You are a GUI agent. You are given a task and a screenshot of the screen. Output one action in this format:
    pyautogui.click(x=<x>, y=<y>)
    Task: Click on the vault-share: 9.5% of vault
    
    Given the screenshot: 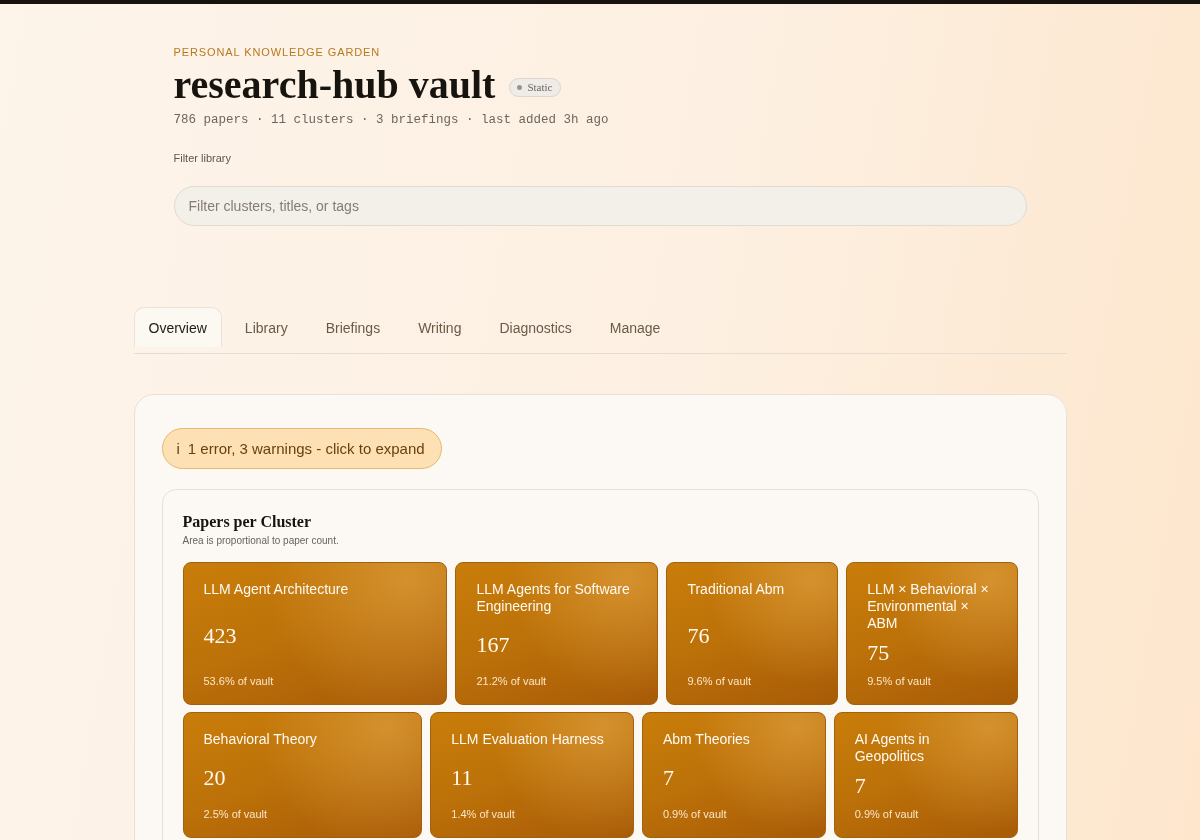 What is the action you would take?
    pyautogui.click(x=899, y=681)
    